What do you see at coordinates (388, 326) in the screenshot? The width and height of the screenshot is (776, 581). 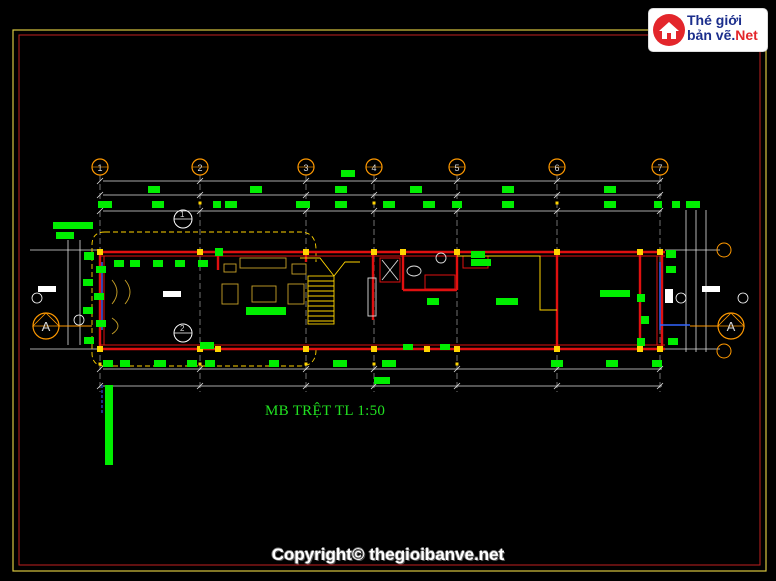 I see `section-markers: A A` at bounding box center [388, 326].